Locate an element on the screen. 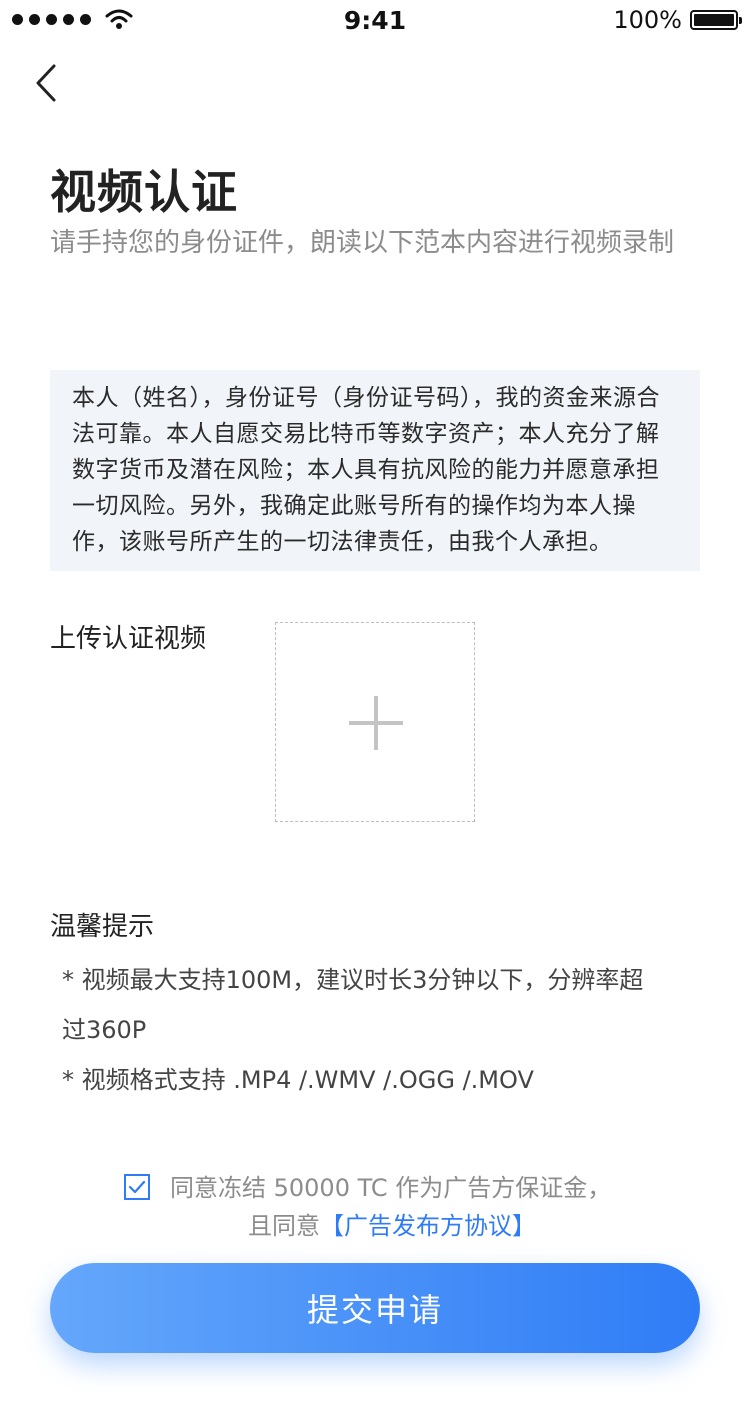  status-bar: 9:41 100% is located at coordinates (375, 20).